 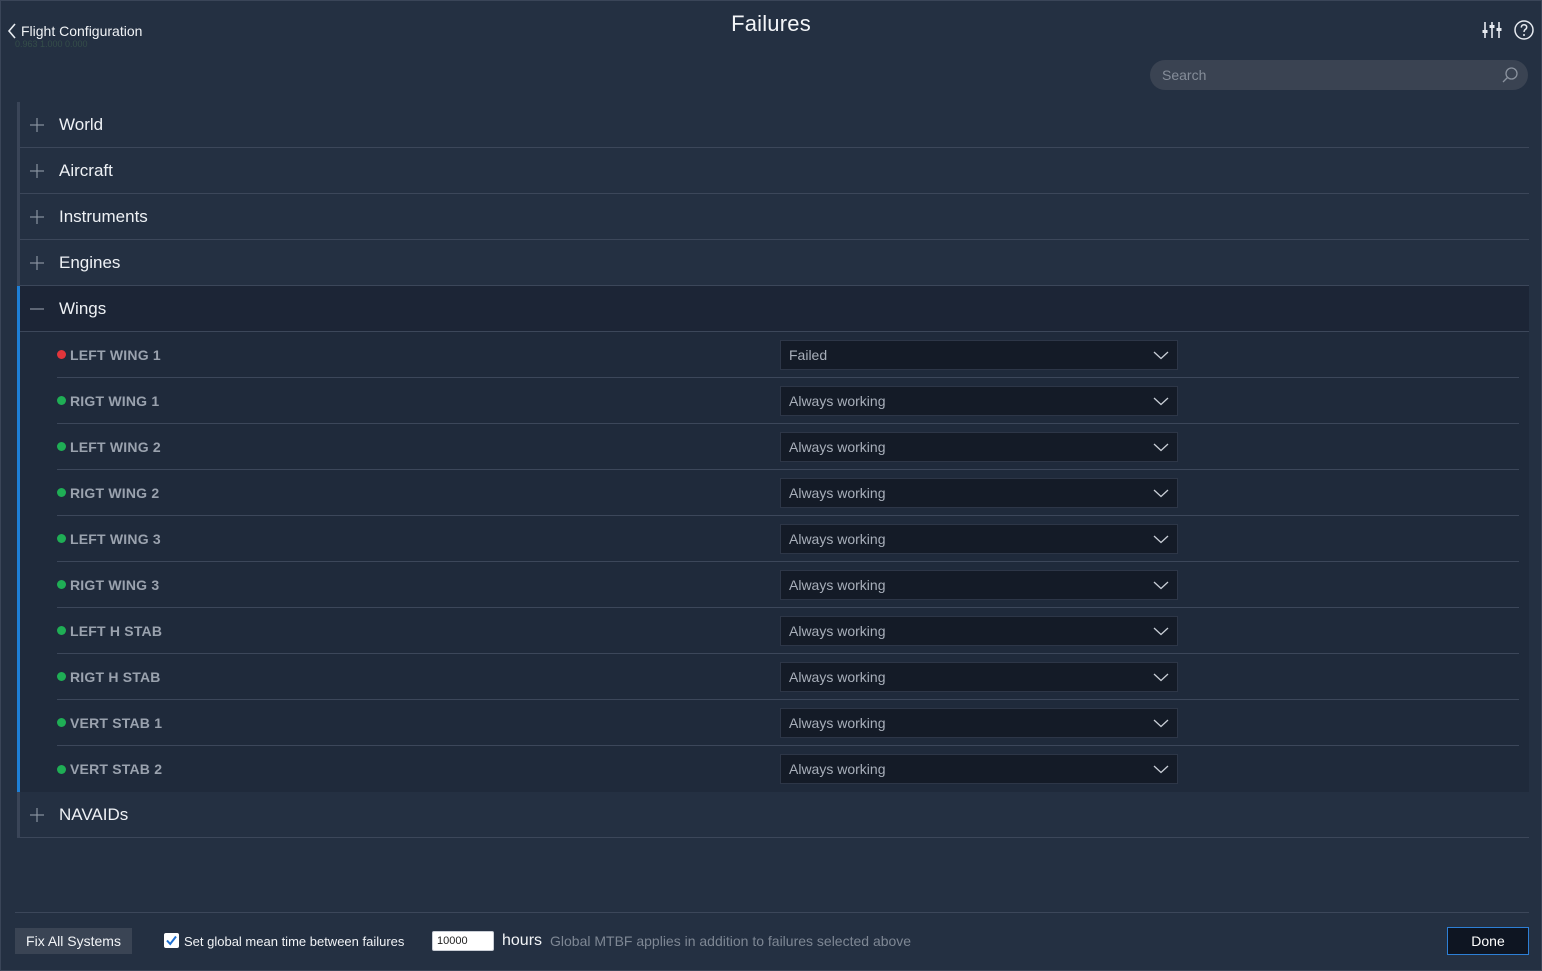 What do you see at coordinates (774, 217) in the screenshot?
I see `category-instruments: Instruments` at bounding box center [774, 217].